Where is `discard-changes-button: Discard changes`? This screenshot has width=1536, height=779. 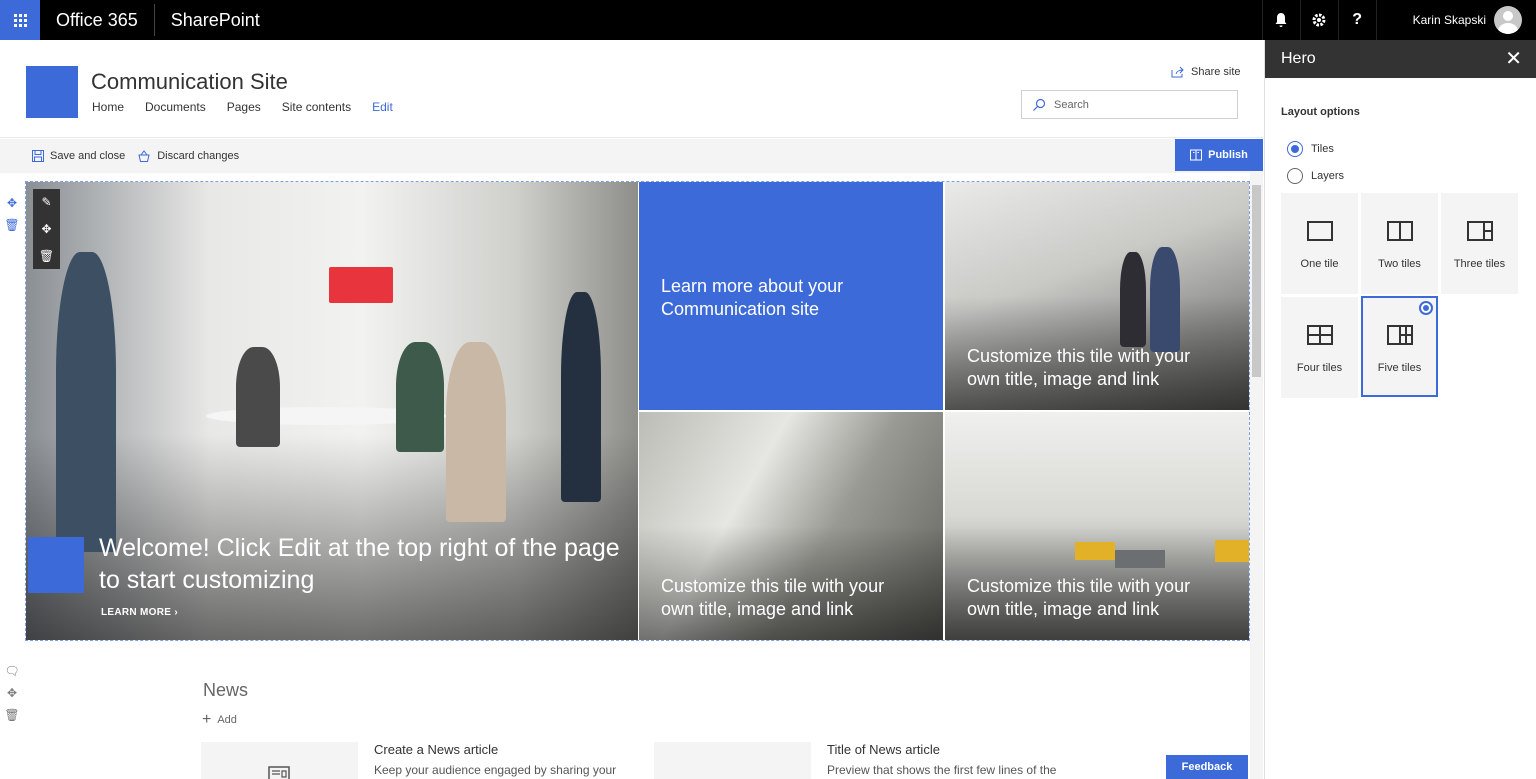 discard-changes-button: Discard changes is located at coordinates (188, 156).